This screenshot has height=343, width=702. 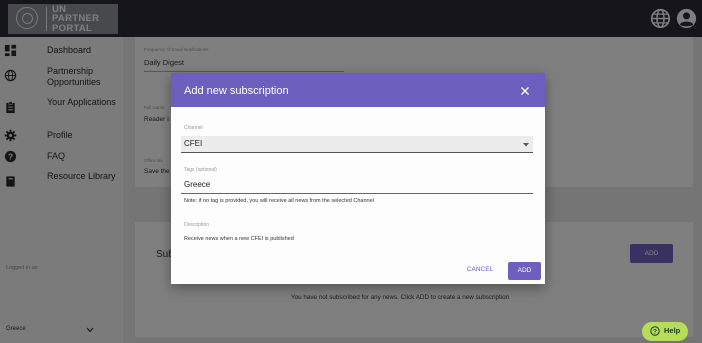 I want to click on dropdown-arrow-icon, so click(x=526, y=145).